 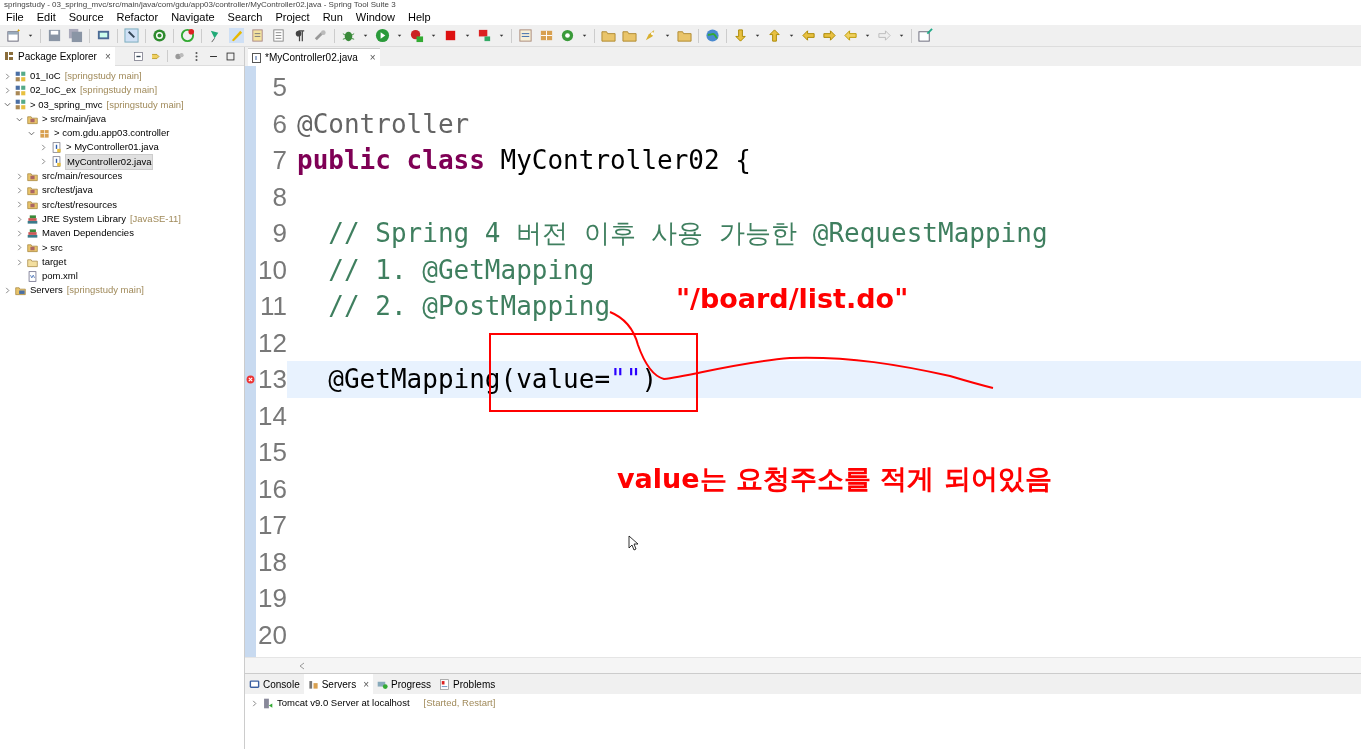 I want to click on play-icon, so click(x=382, y=35).